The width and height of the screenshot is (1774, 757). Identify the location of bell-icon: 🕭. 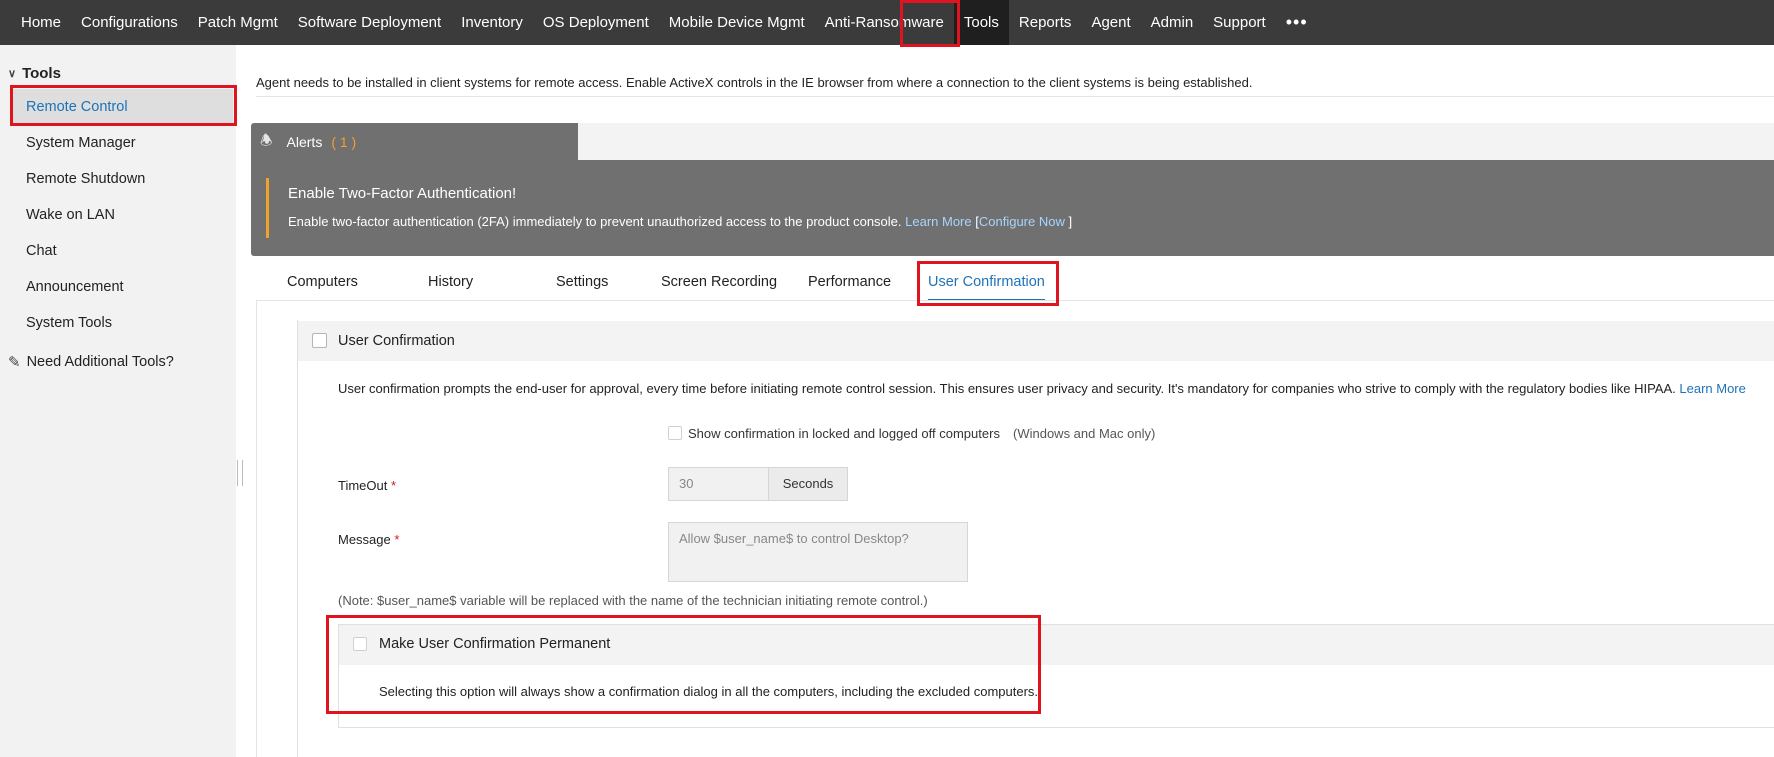
(266, 139).